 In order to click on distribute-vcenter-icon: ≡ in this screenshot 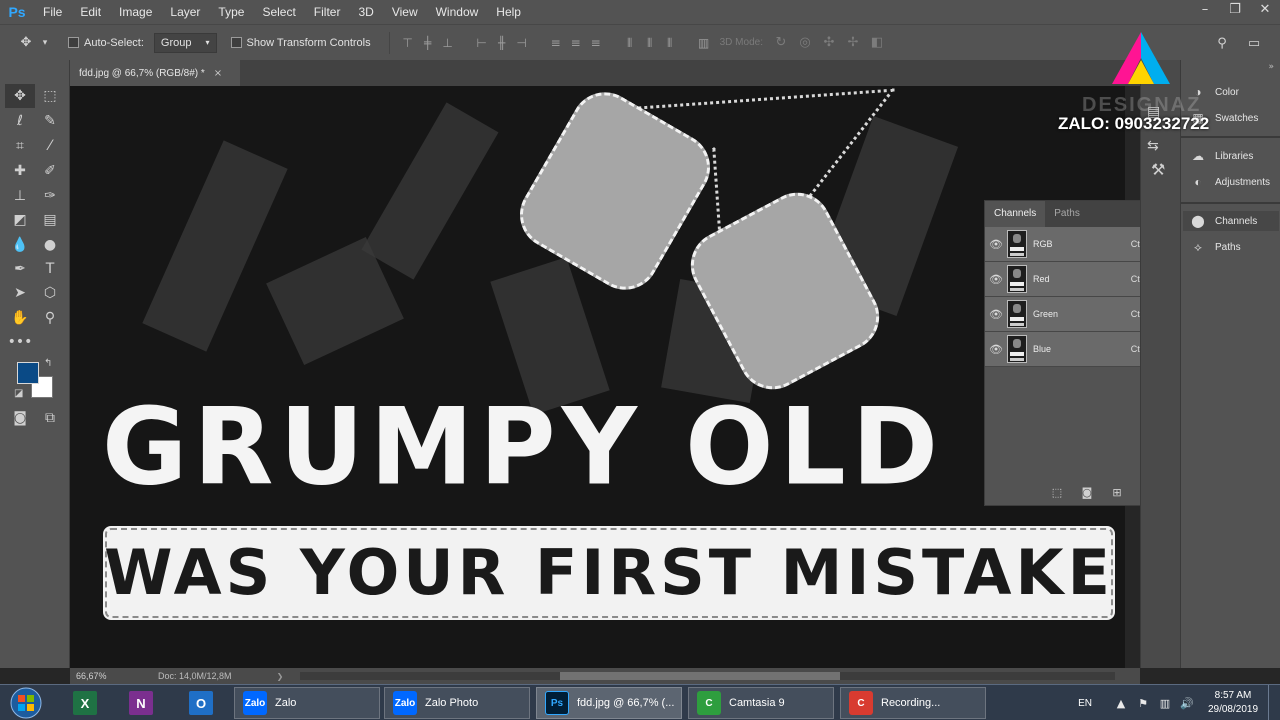, I will do `click(576, 43)`.